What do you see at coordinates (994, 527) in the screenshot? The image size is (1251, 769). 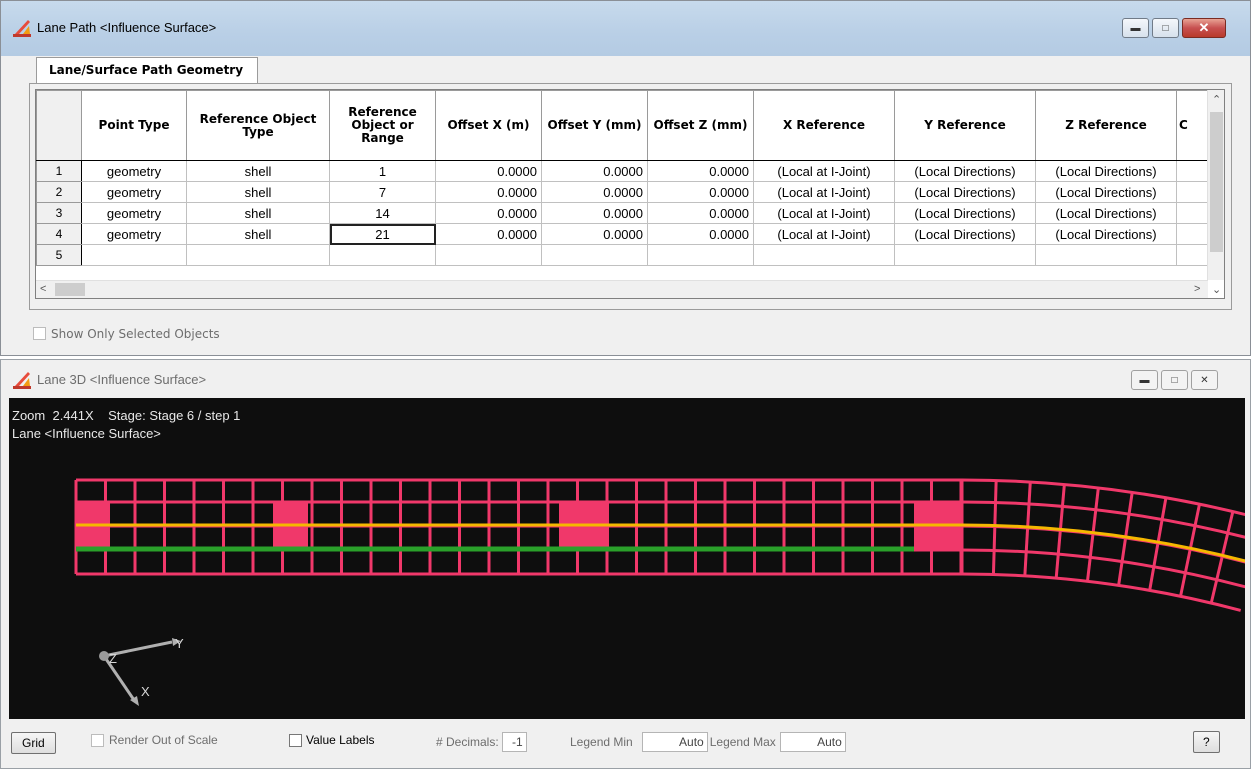 I see `mesh-line` at bounding box center [994, 527].